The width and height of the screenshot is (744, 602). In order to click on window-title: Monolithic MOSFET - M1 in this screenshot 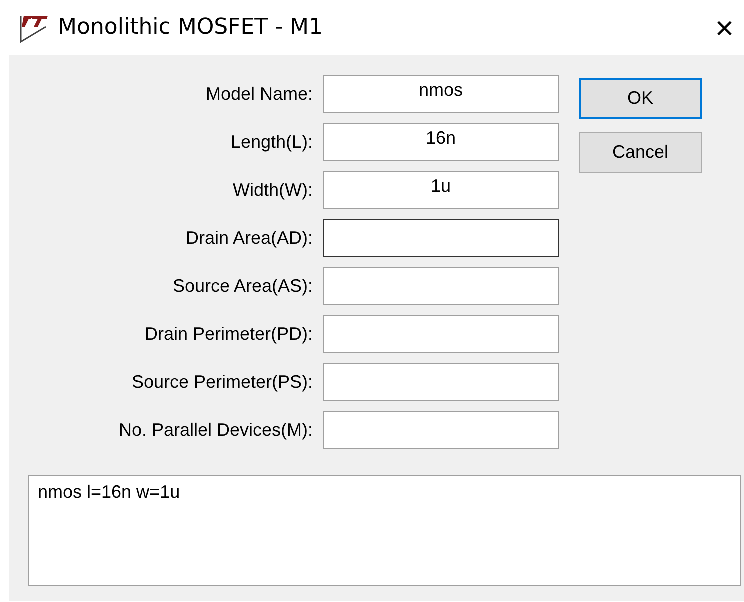, I will do `click(190, 27)`.